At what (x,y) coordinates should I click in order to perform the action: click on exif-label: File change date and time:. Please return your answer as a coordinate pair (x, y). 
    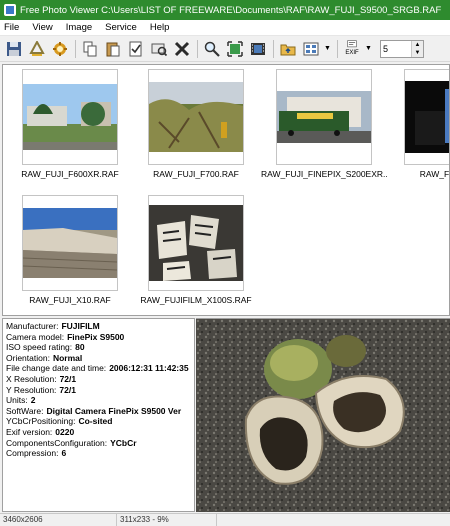
    Looking at the image, I should click on (56, 368).